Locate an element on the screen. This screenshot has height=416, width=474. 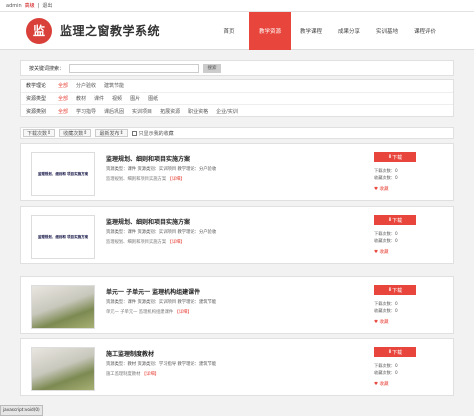
user-name: admin is located at coordinates (14, 6).